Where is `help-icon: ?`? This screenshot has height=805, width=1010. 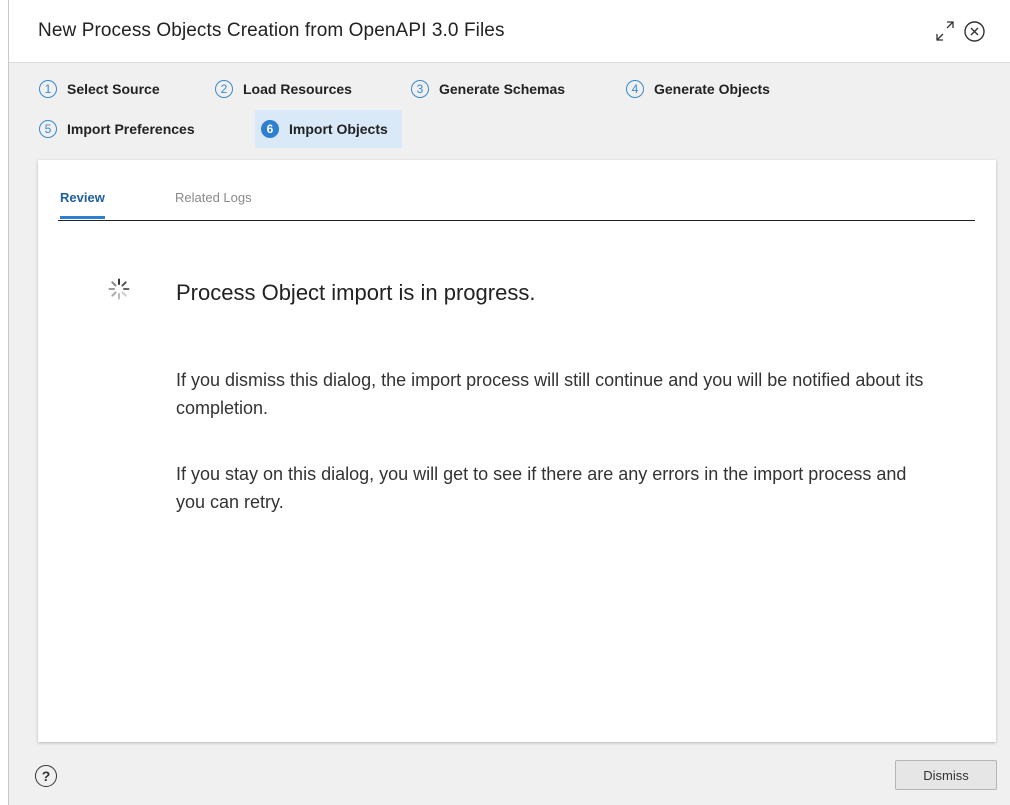 help-icon: ? is located at coordinates (46, 776).